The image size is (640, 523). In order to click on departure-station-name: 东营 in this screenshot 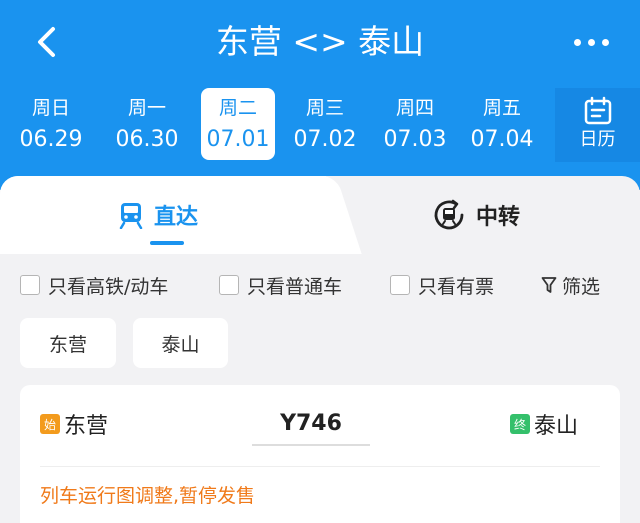, I will do `click(86, 426)`.